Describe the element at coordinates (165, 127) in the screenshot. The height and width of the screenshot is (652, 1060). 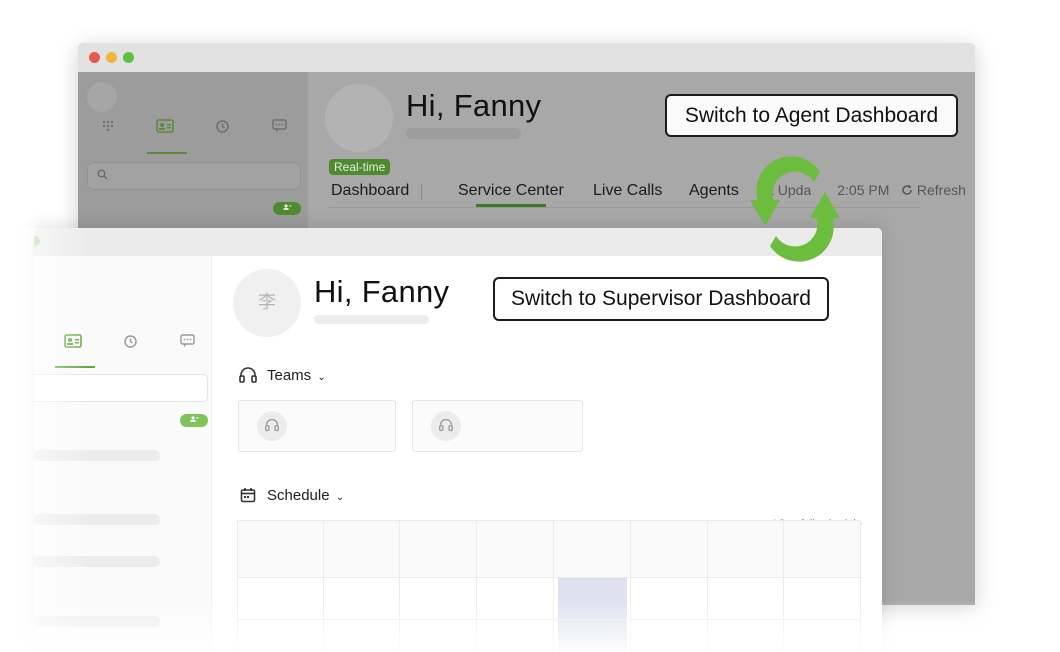
I see `contacts-icon` at that location.